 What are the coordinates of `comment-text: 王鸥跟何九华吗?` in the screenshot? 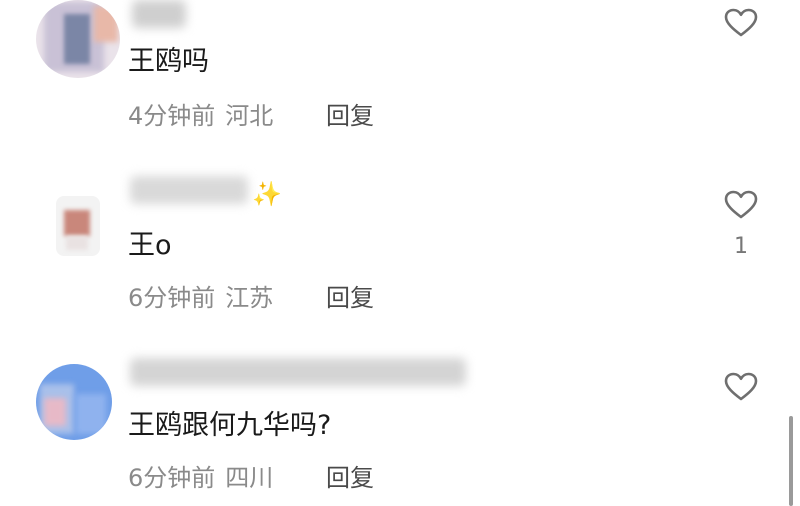 It's located at (230, 425).